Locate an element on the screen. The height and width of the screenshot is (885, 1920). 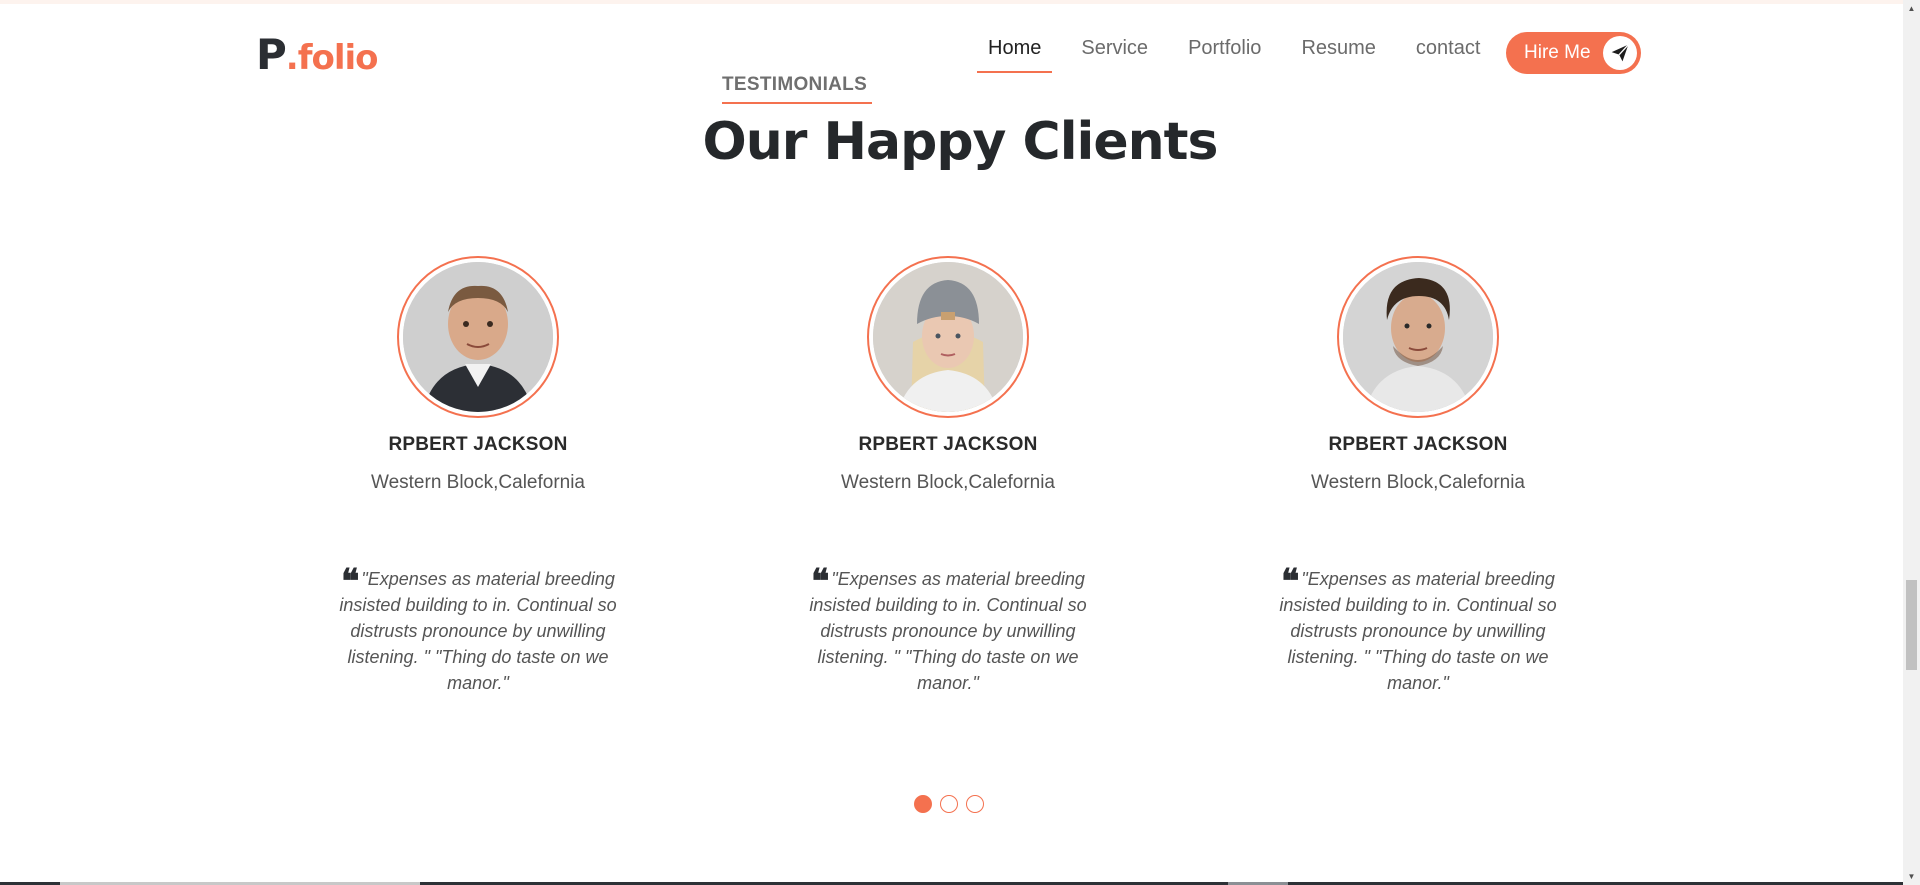
eyebrow-underline is located at coordinates (797, 103).